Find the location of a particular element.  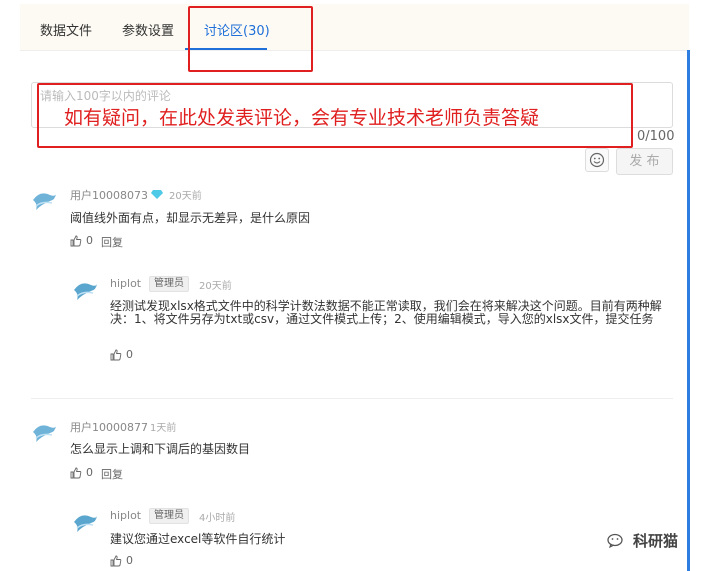

reply-time: 20天前 is located at coordinates (215, 286).